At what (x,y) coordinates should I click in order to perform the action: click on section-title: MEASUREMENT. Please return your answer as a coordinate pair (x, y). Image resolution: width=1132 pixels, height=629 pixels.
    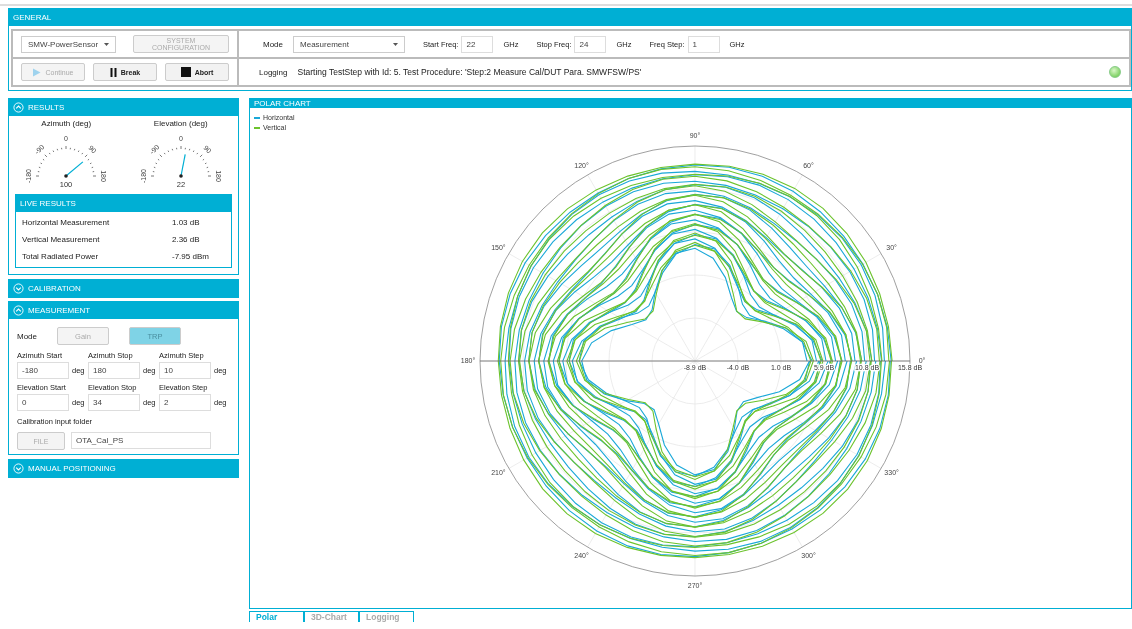
    Looking at the image, I should click on (59, 310).